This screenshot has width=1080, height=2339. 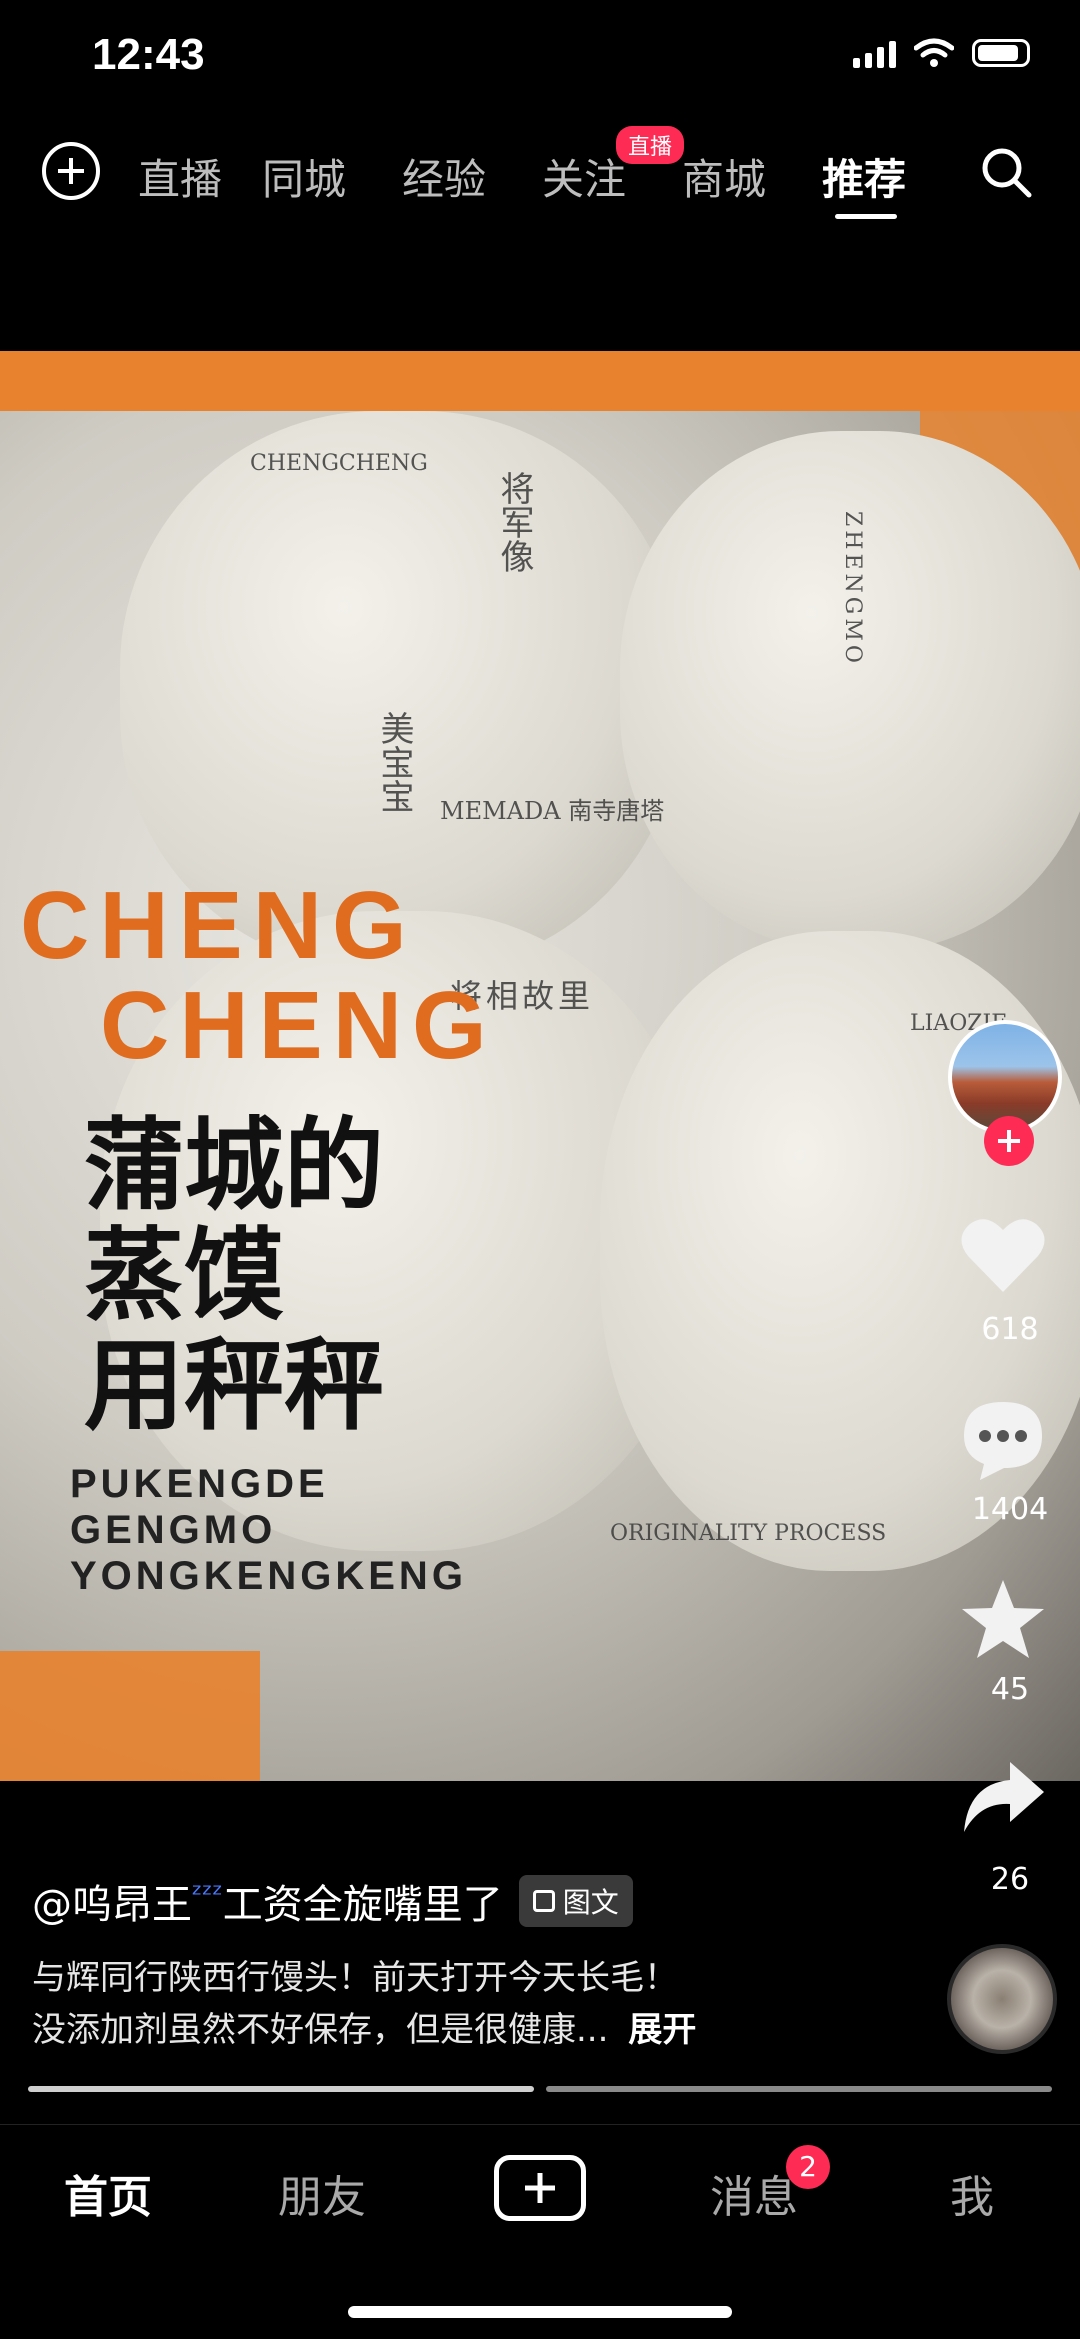 I want to click on print-text: MEMADA 南寺唐塔, so click(x=552, y=811).